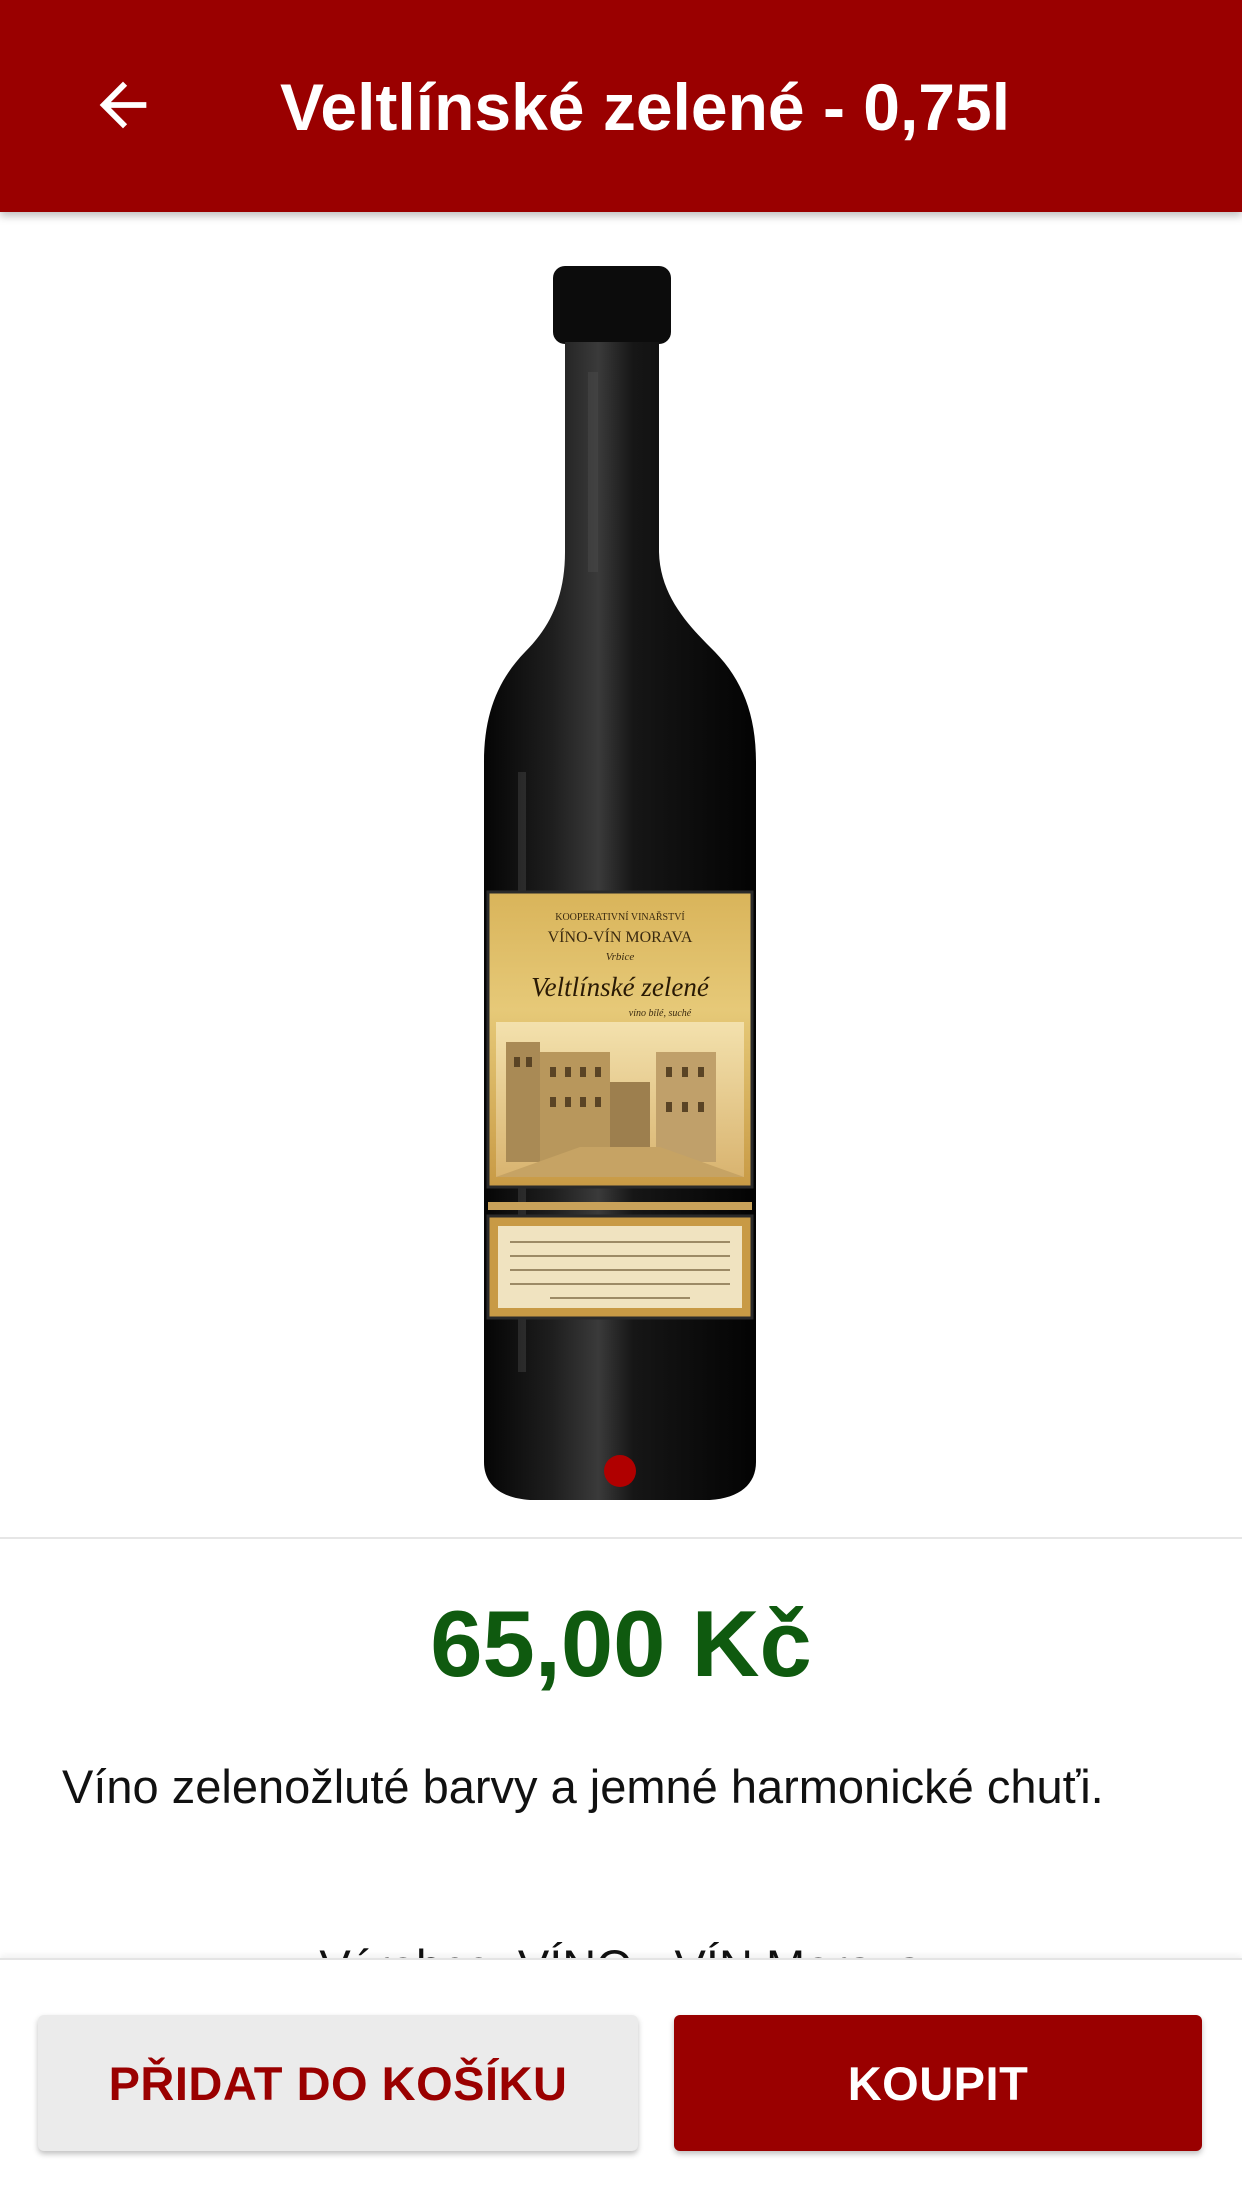 Image resolution: width=1242 pixels, height=2208 pixels. Describe the element at coordinates (645, 107) in the screenshot. I see `page-title: Veltlínské zelené - 0,75l` at that location.